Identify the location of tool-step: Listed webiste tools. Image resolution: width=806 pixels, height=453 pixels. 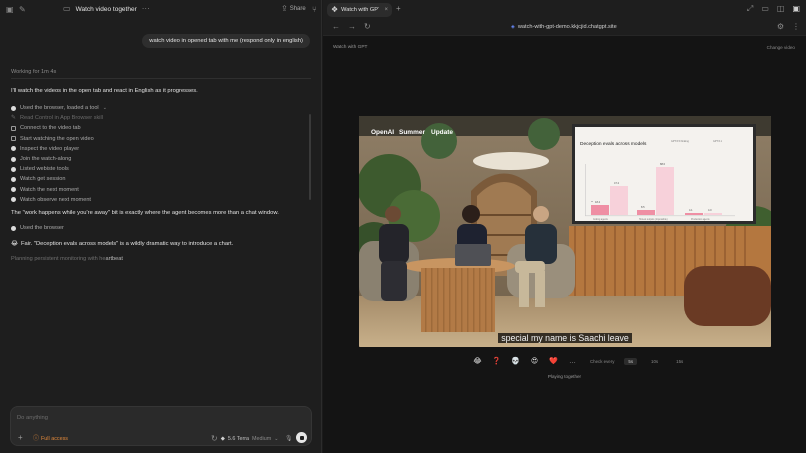
(59, 169).